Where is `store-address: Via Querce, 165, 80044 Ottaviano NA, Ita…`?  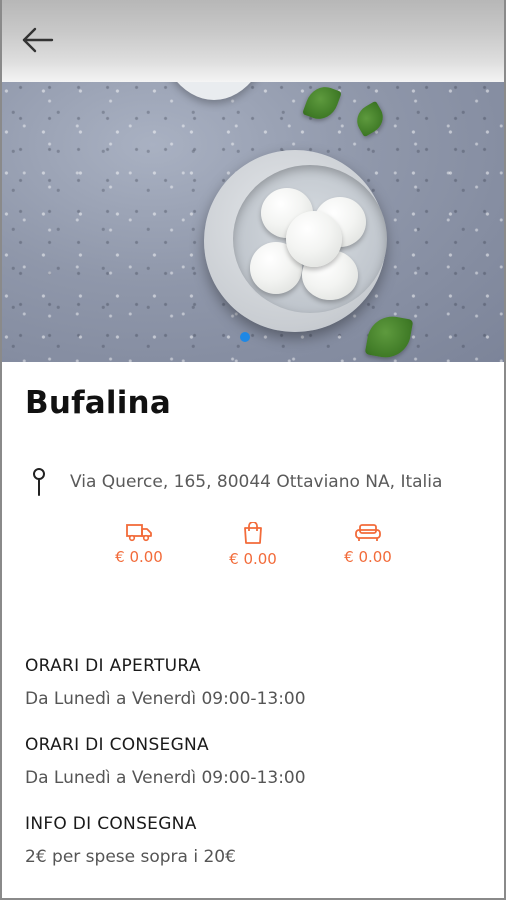
store-address: Via Querce, 165, 80044 Ottaviano NA, Ita… is located at coordinates (256, 482).